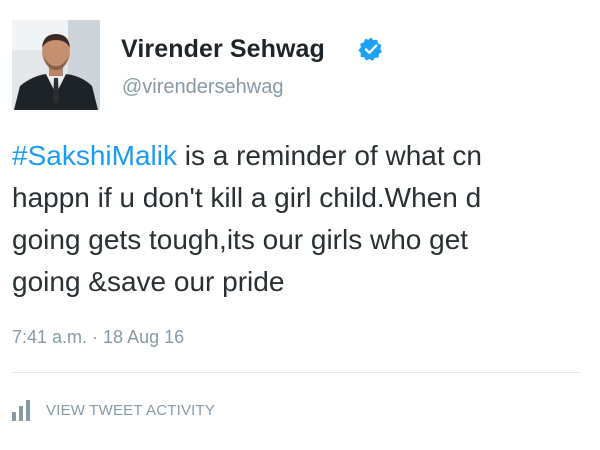 The width and height of the screenshot is (600, 450). Describe the element at coordinates (296, 372) in the screenshot. I see `divider` at that location.